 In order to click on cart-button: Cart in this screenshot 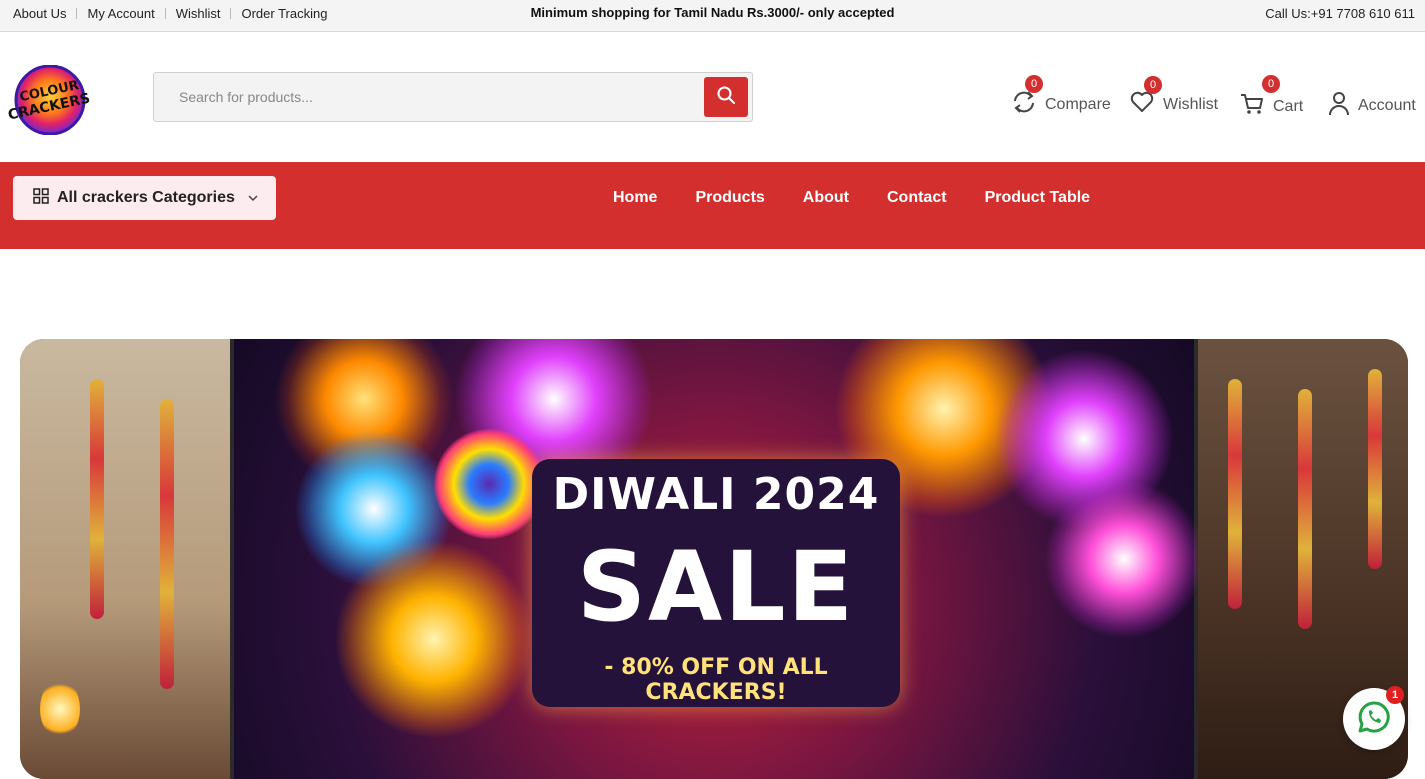, I will do `click(1271, 106)`.